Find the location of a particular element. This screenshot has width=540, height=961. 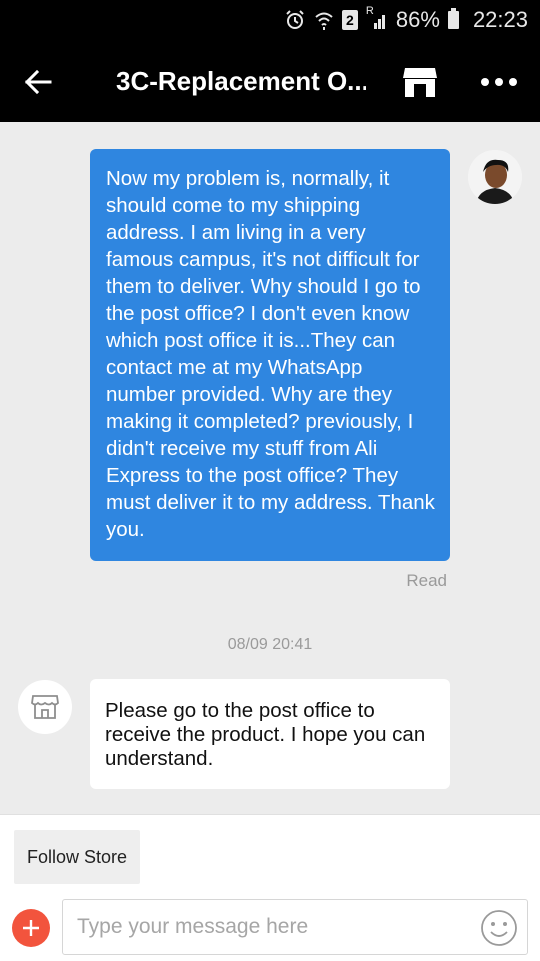

battery-icon is located at coordinates (453, 18).